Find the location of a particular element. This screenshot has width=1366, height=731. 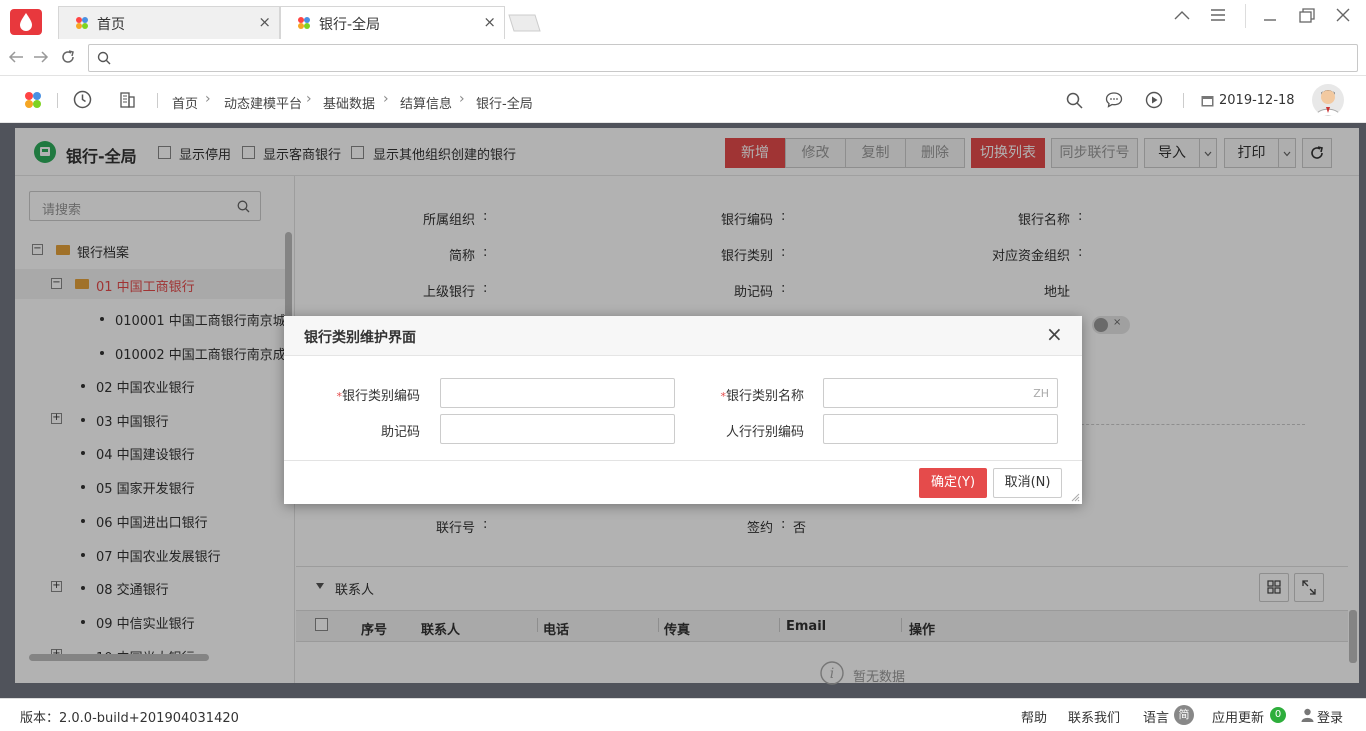

resize-handle-icon is located at coordinates (1075, 497).